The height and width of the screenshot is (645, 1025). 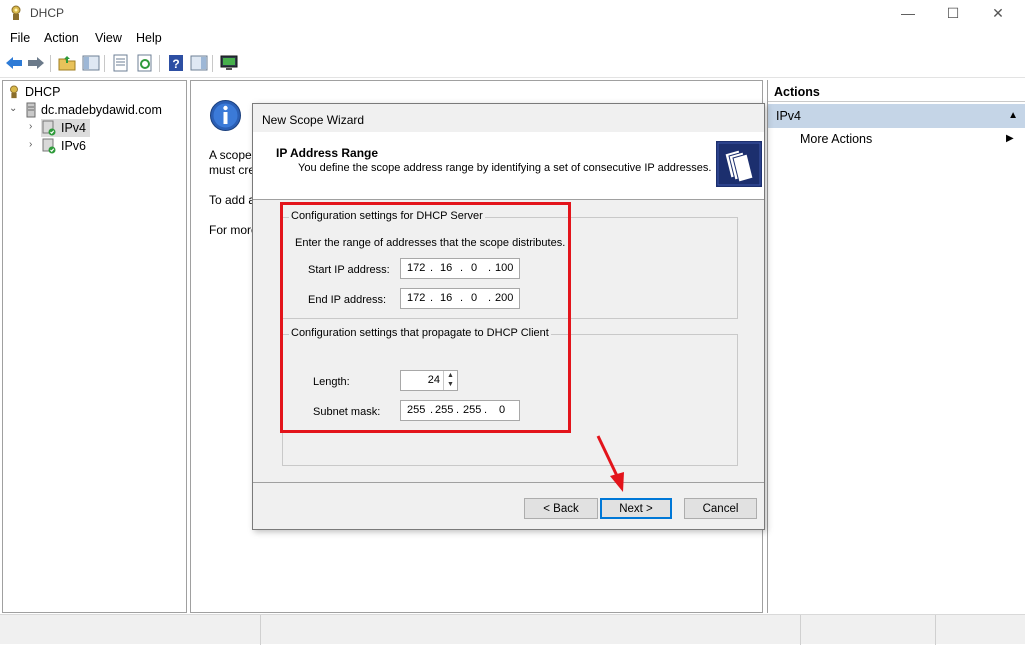 What do you see at coordinates (998, 13) in the screenshot?
I see `close-button: ✕` at bounding box center [998, 13].